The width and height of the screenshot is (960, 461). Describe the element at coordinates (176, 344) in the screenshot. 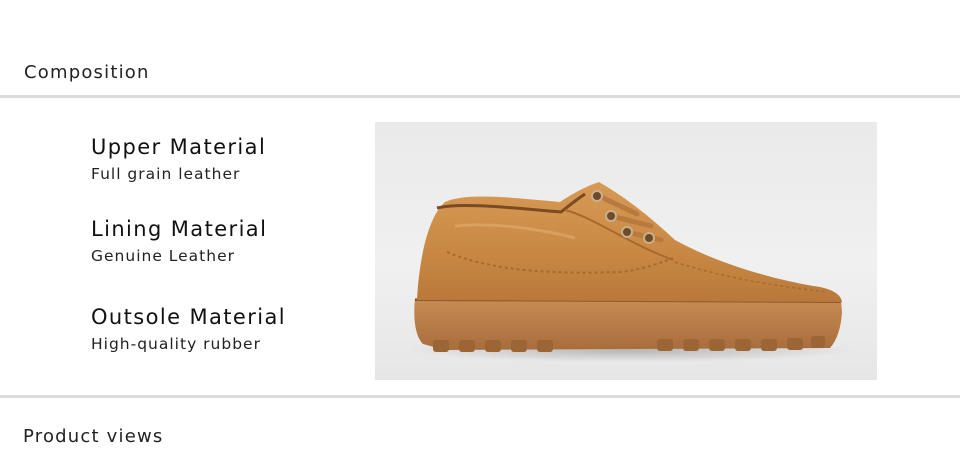

I see `spec-value: High-quality rubber` at that location.